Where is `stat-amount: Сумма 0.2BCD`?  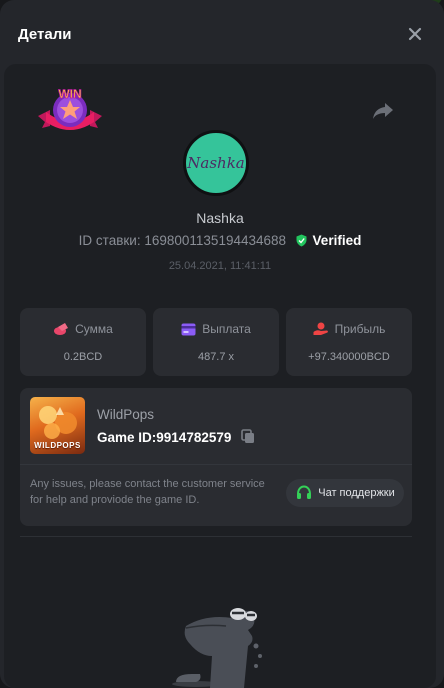
stat-amount: Сумма 0.2BCD is located at coordinates (83, 342).